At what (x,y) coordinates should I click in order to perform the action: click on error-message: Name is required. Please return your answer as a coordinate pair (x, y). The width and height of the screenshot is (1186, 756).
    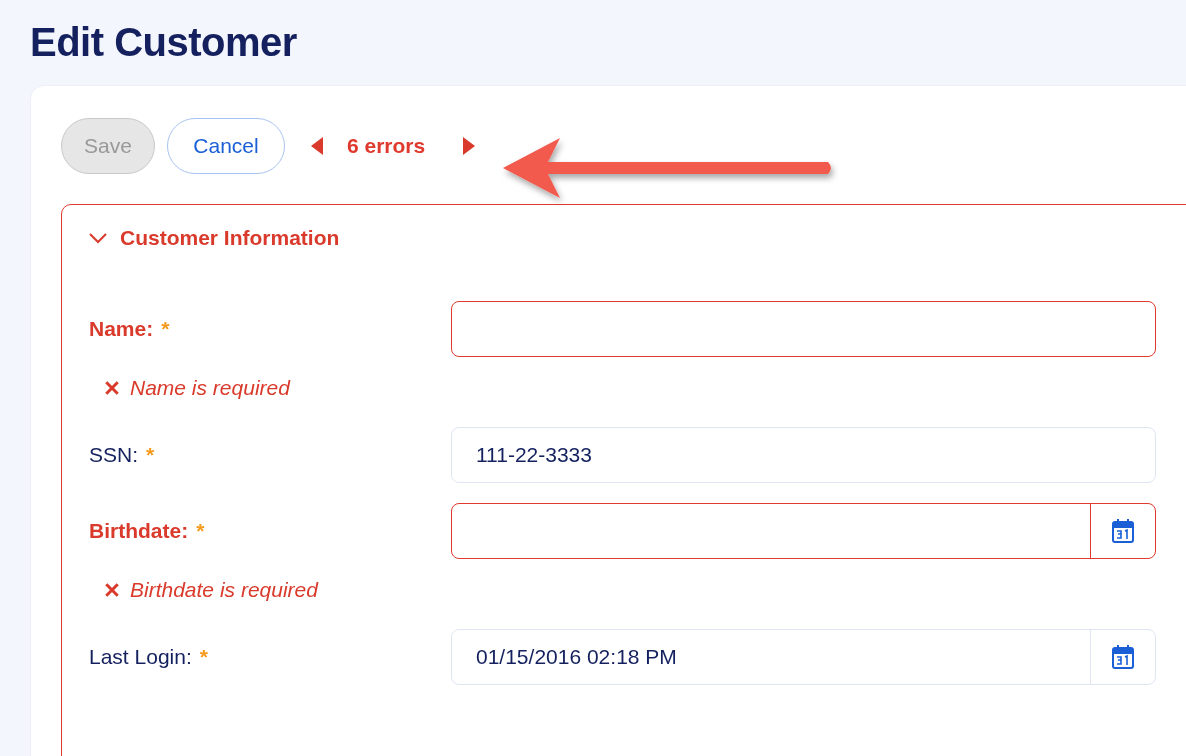
    Looking at the image, I should click on (210, 388).